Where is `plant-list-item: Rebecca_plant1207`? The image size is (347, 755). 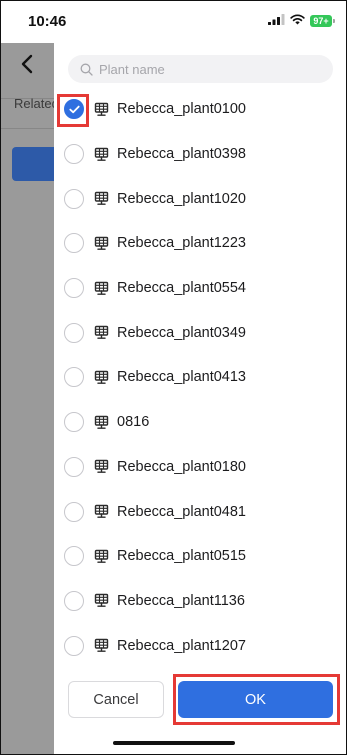 plant-list-item: Rebecca_plant1207 is located at coordinates (200, 645).